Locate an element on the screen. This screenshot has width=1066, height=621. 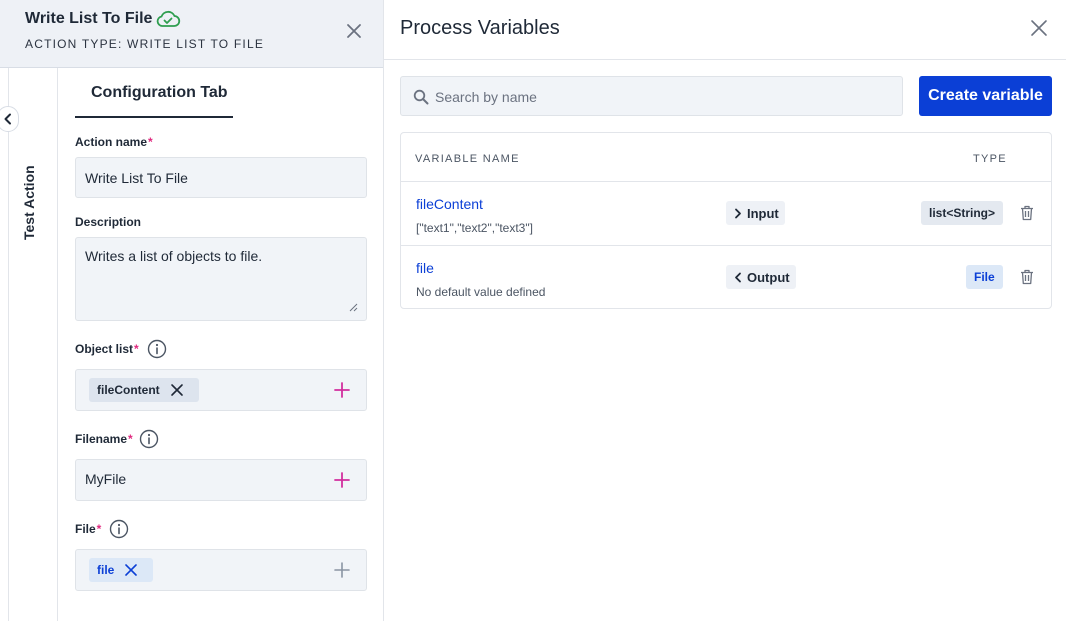
object-list-input: fileContent is located at coordinates (221, 390).